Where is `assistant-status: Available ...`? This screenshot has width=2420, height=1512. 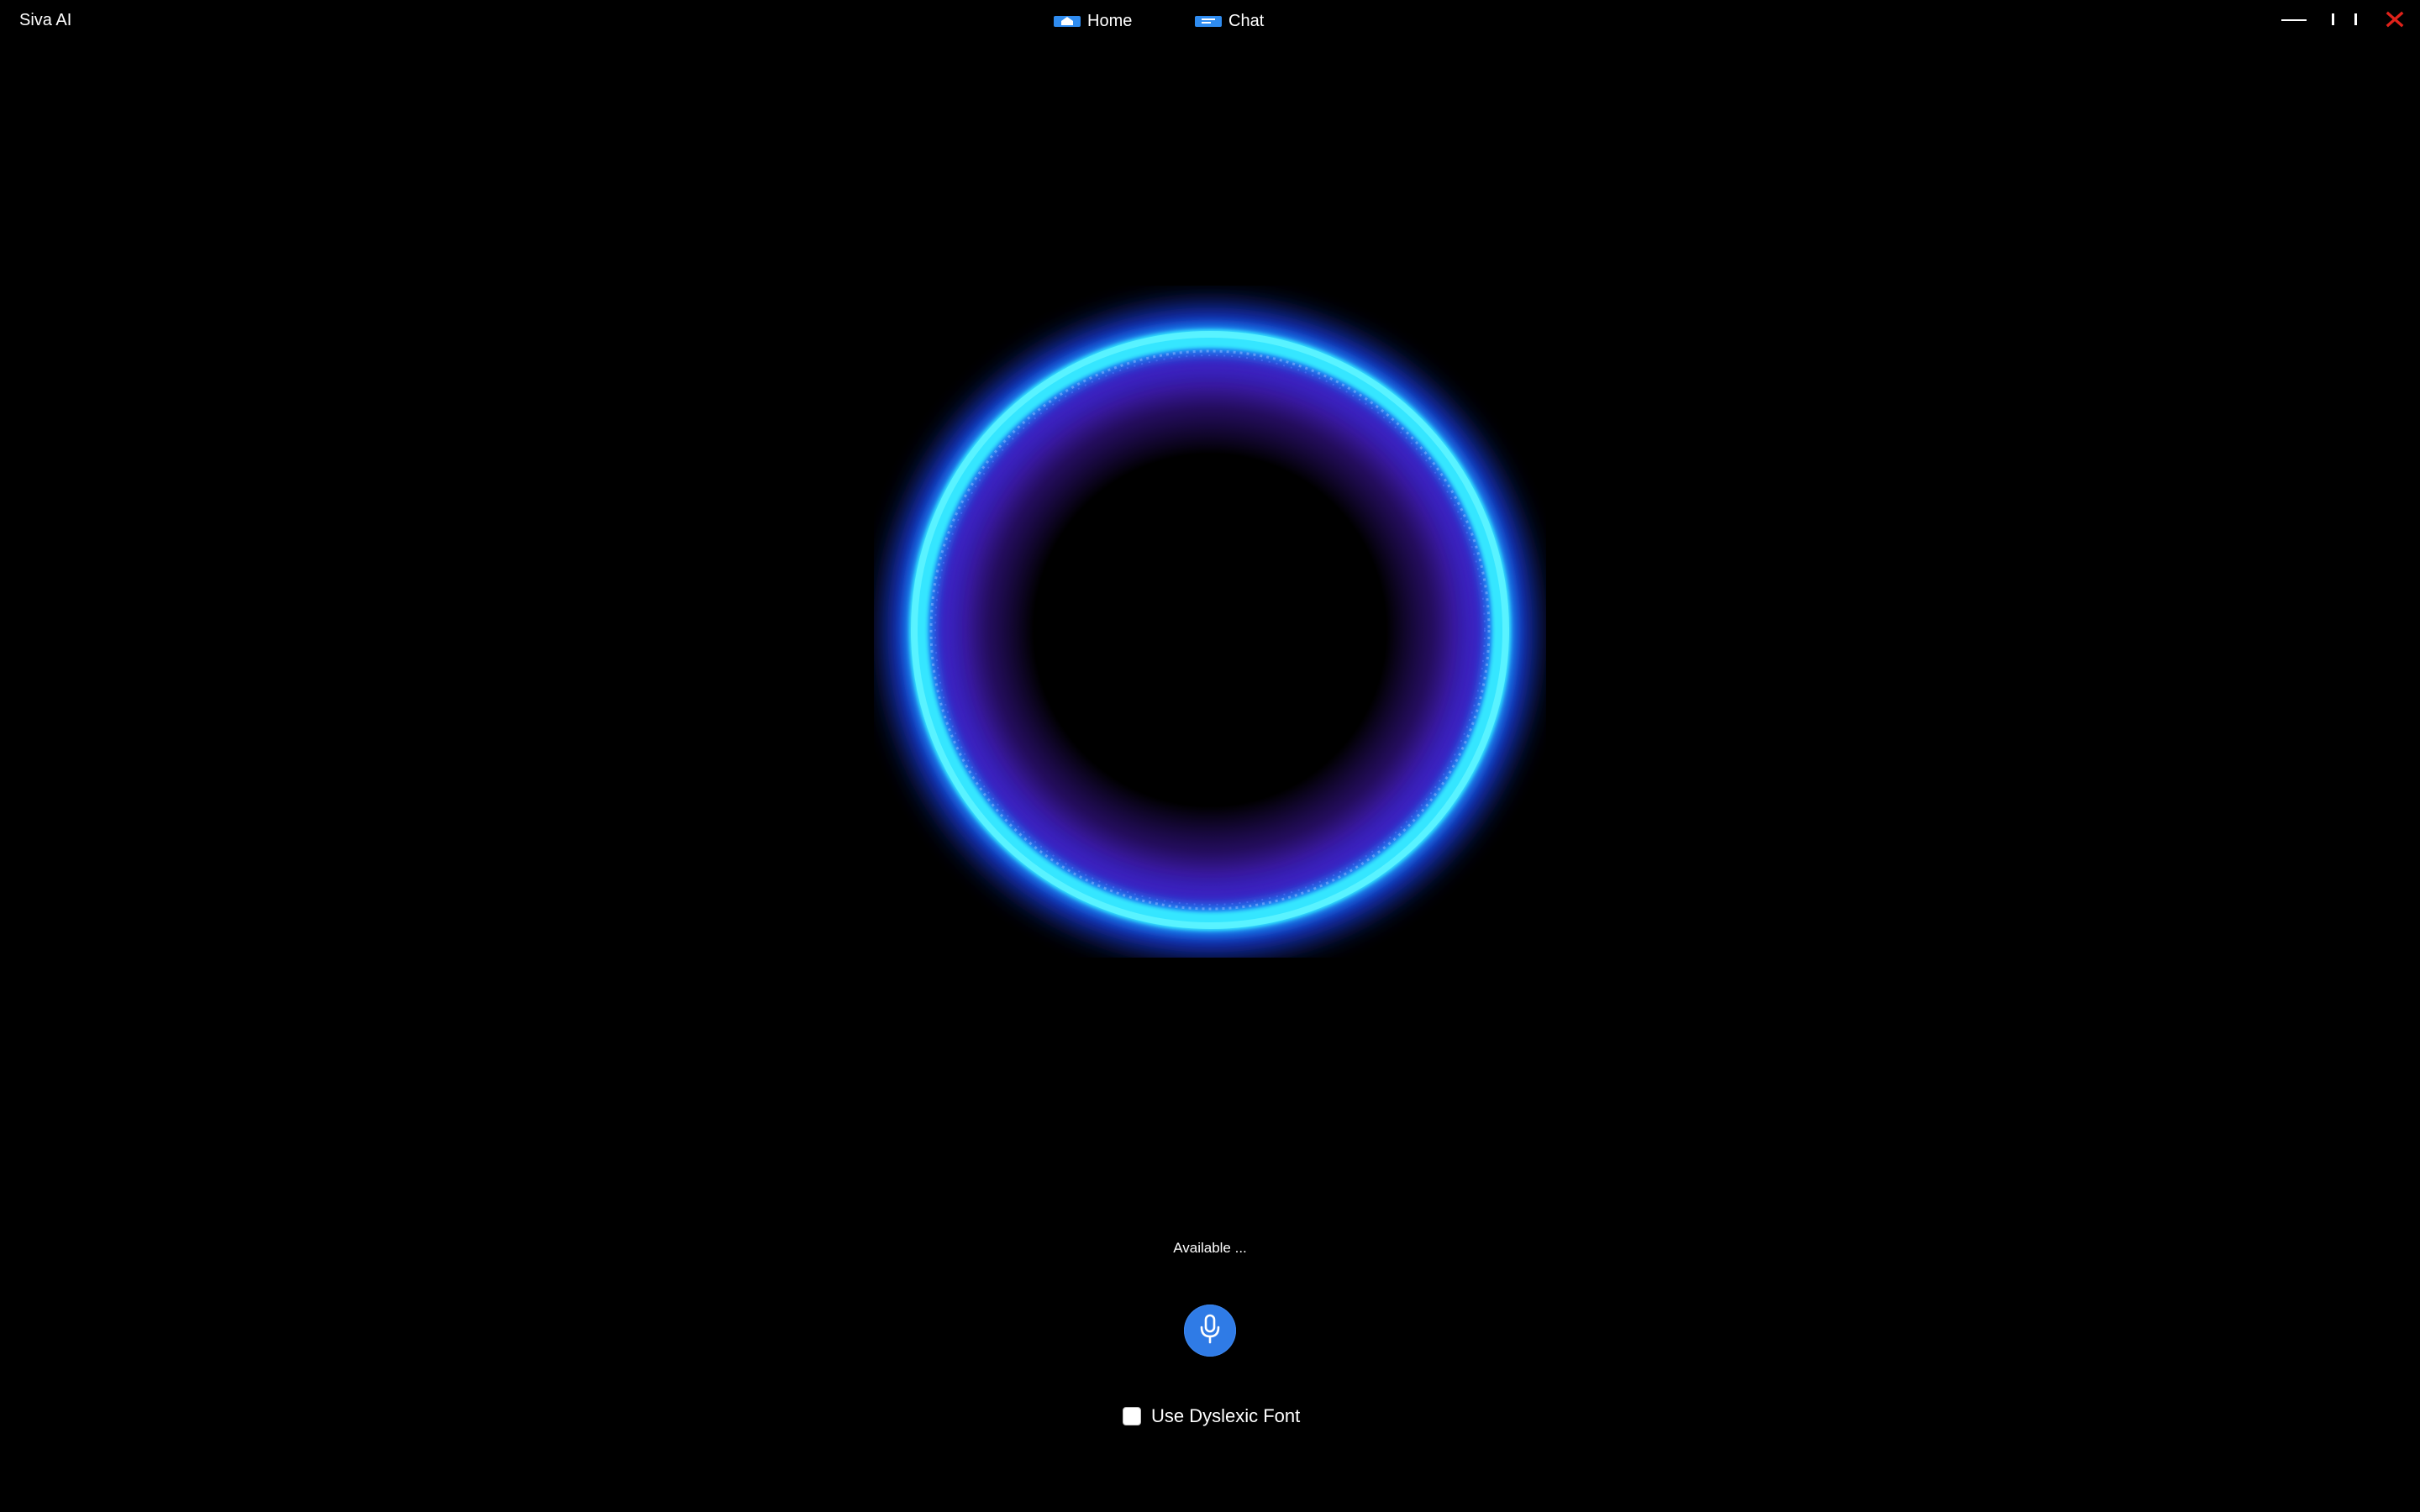 assistant-status: Available ... is located at coordinates (1210, 1248).